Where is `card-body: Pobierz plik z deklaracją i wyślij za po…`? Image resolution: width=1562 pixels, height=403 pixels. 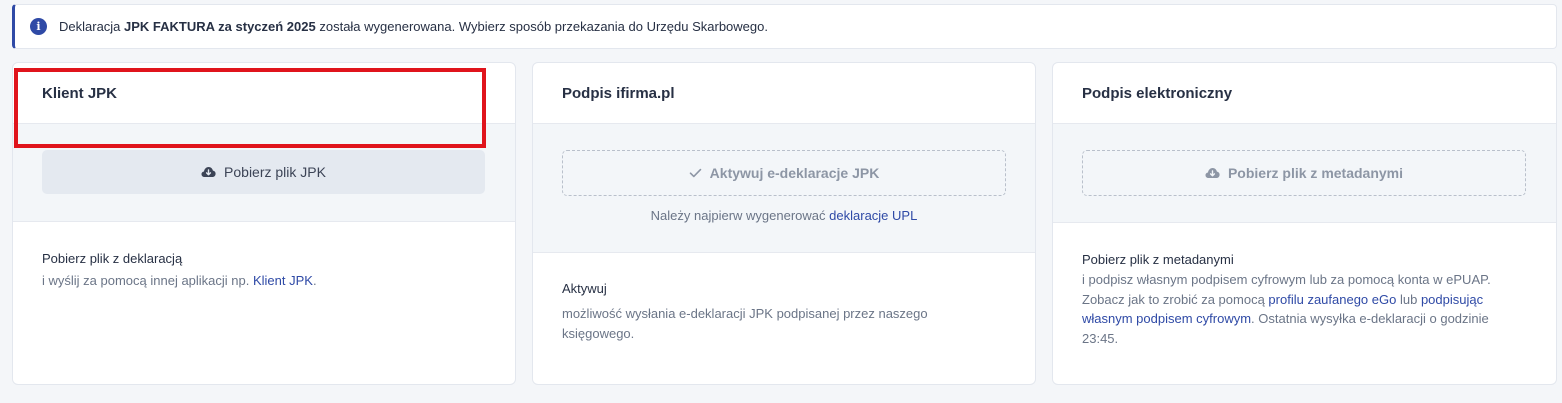 card-body: Pobierz plik z deklaracją i wyślij za po… is located at coordinates (264, 256).